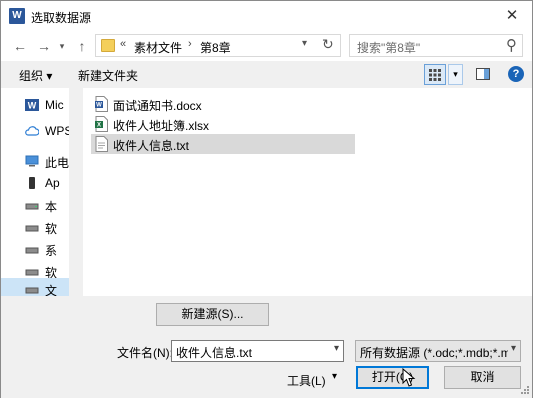  Describe the element at coordinates (434, 353) in the screenshot. I see `filetype-value: 所有数据源 (*.odc;*.mdb;*.md` at that location.